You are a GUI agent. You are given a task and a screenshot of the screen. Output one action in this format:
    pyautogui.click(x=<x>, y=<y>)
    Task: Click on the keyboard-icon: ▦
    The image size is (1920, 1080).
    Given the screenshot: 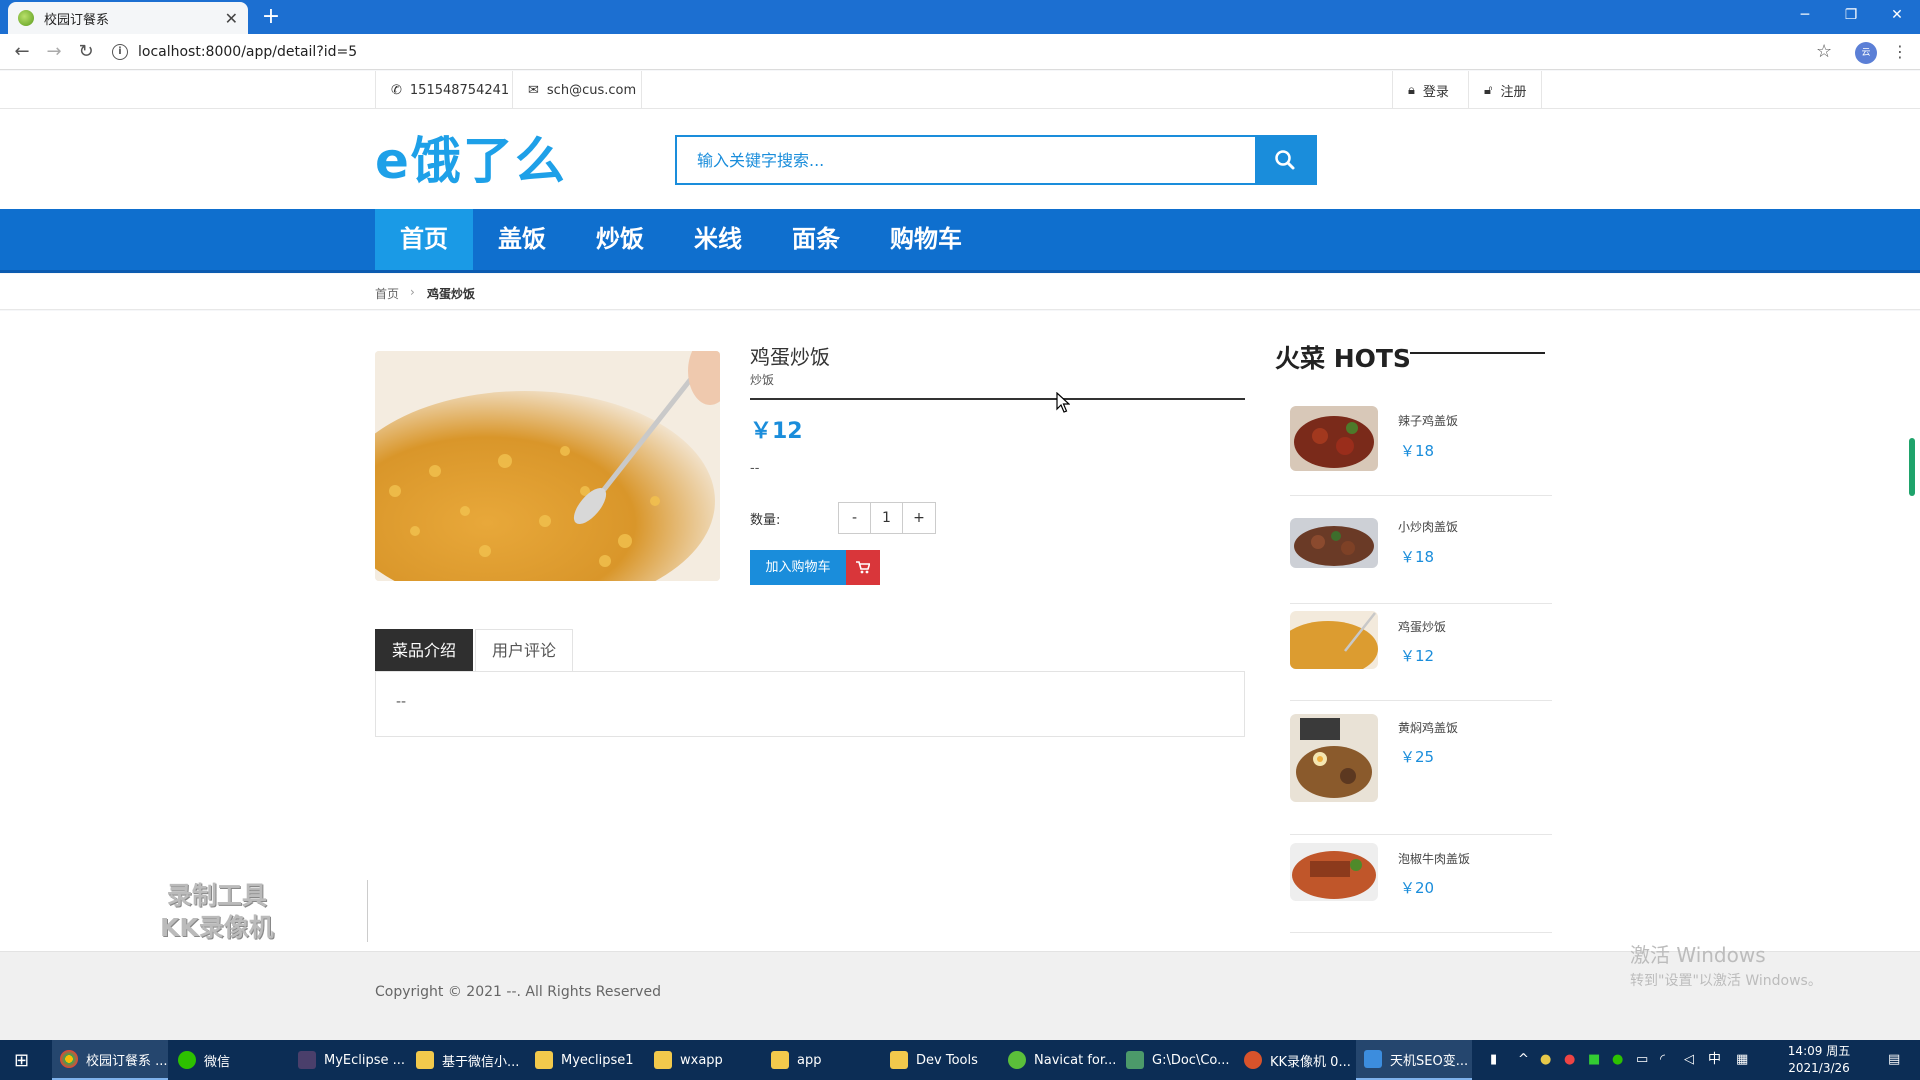 What is the action you would take?
    pyautogui.click(x=1742, y=1060)
    